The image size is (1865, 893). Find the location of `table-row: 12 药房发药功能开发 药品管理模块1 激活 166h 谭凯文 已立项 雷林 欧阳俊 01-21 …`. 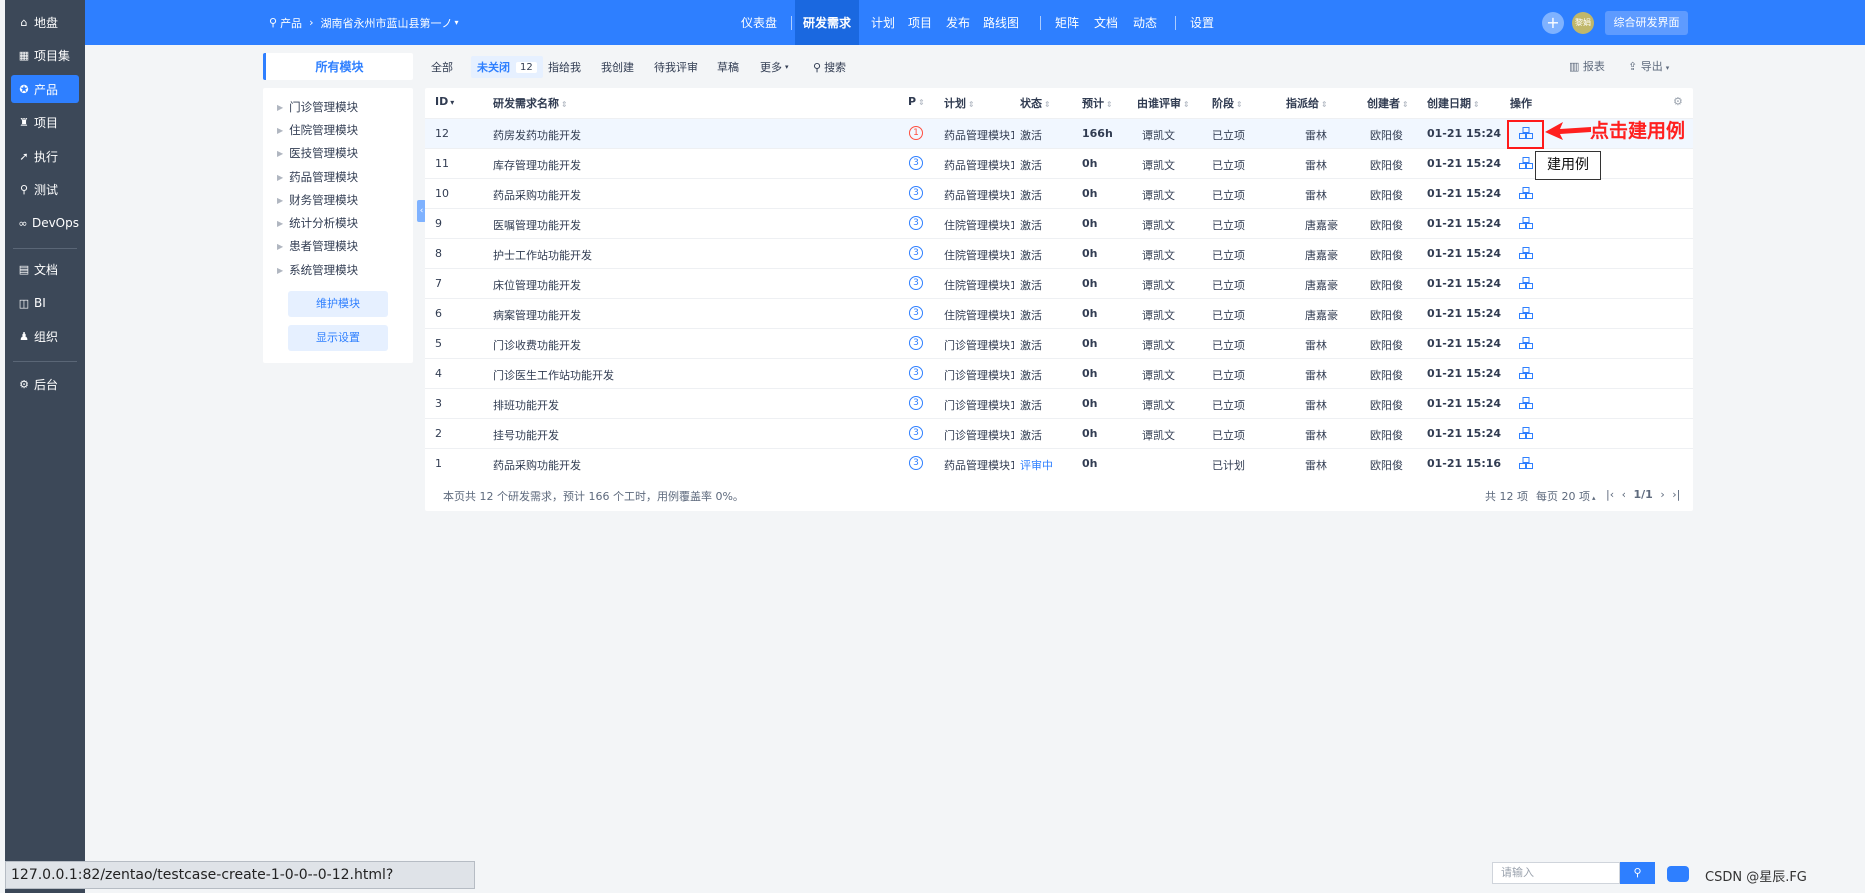

table-row: 12 药房发药功能开发 药品管理模块1 激活 166h 谭凯文 已立项 雷林 欧阳俊 01-21 … is located at coordinates (1059, 133).